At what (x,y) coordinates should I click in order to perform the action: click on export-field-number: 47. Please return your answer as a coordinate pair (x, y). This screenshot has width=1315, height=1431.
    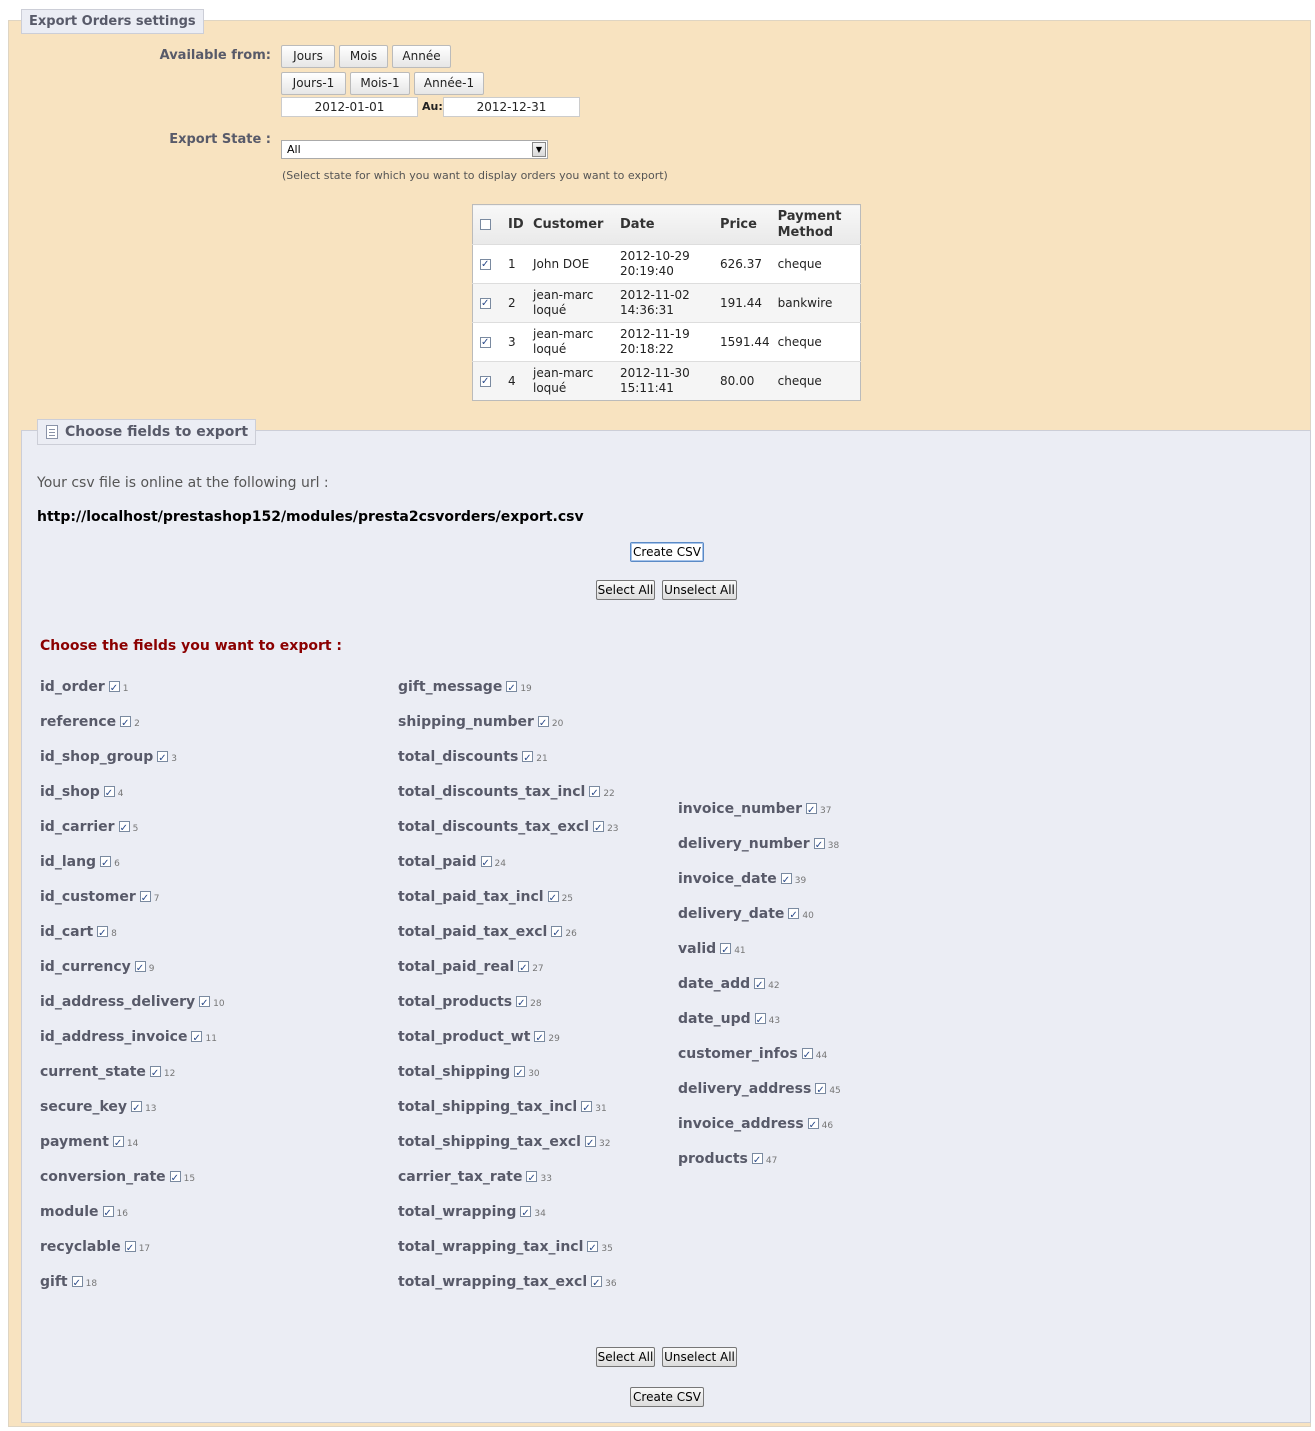
    Looking at the image, I should click on (771, 1161).